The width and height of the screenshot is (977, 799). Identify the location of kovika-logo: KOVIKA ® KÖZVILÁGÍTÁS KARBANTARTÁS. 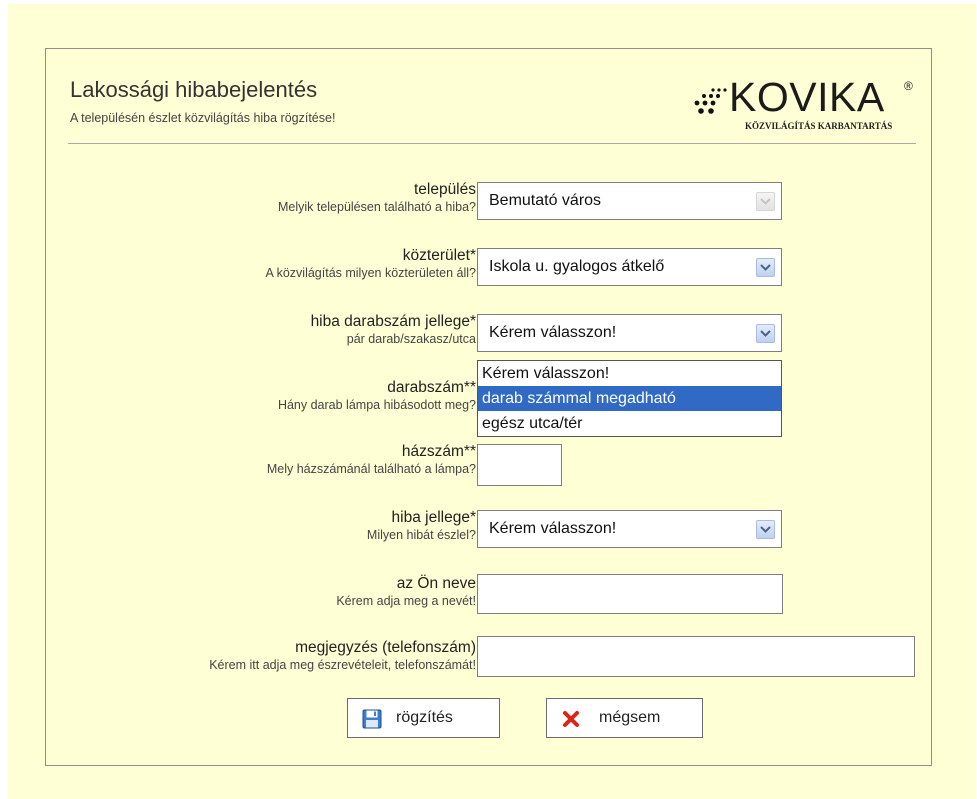
(806, 103).